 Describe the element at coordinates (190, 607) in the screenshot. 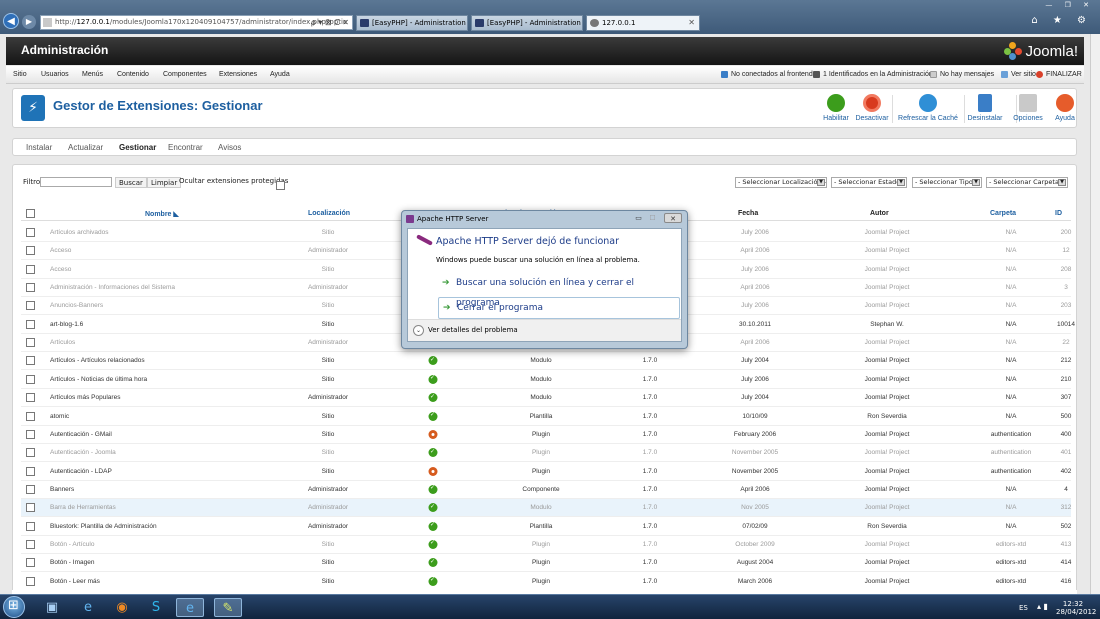

I see `internet-explorer-active-icon: e` at that location.